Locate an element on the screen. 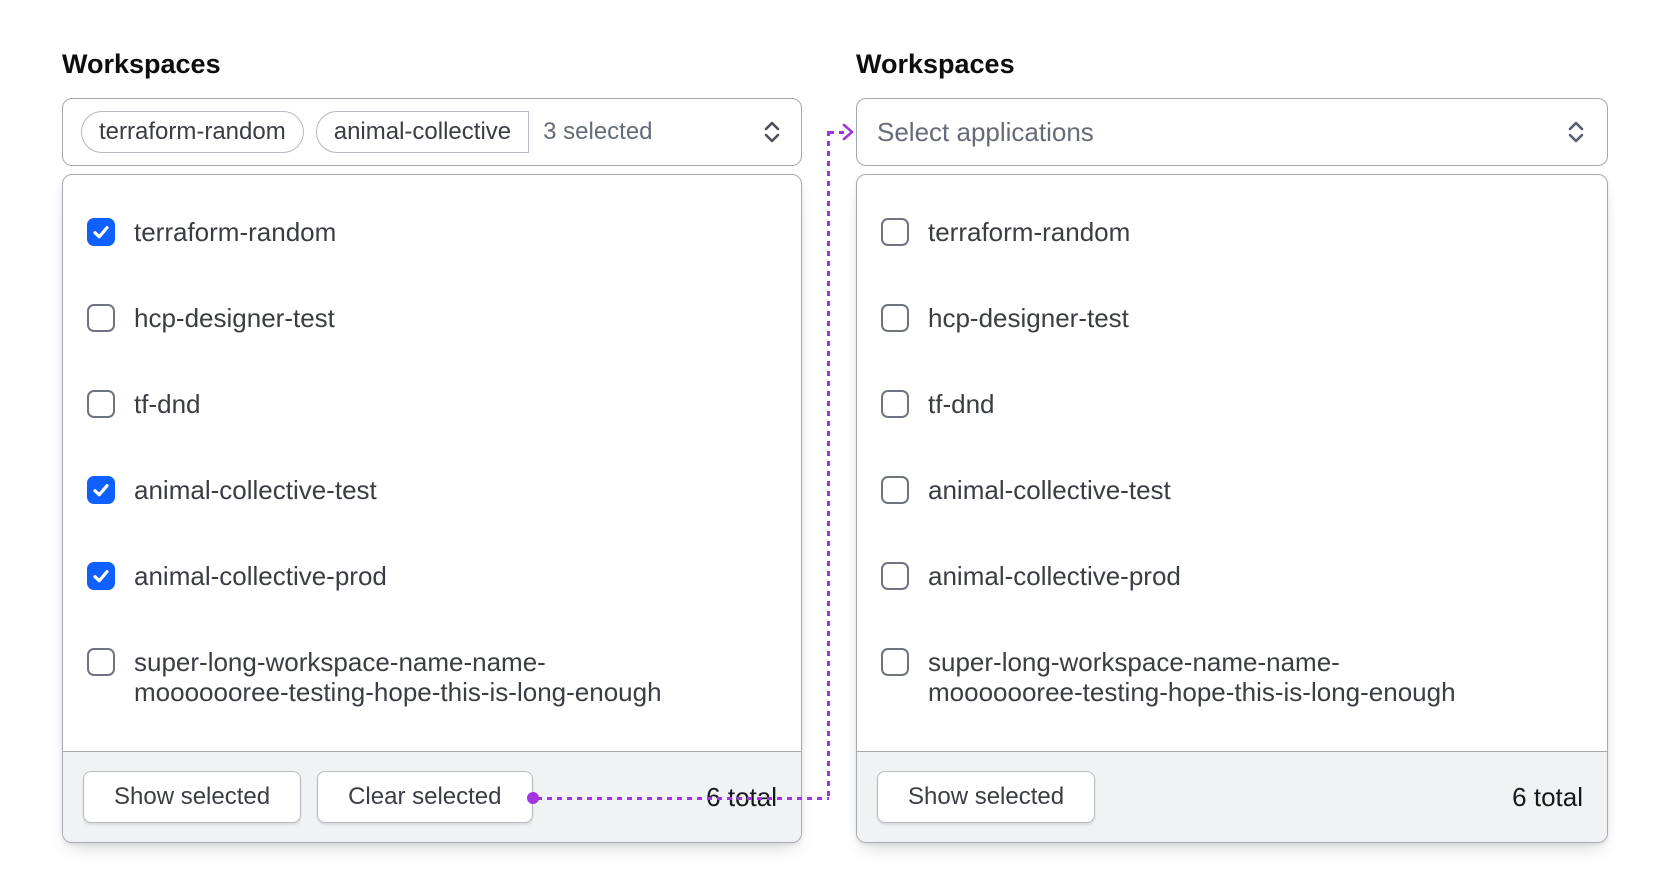  trigger-placeholder: Select applications is located at coordinates (985, 131).